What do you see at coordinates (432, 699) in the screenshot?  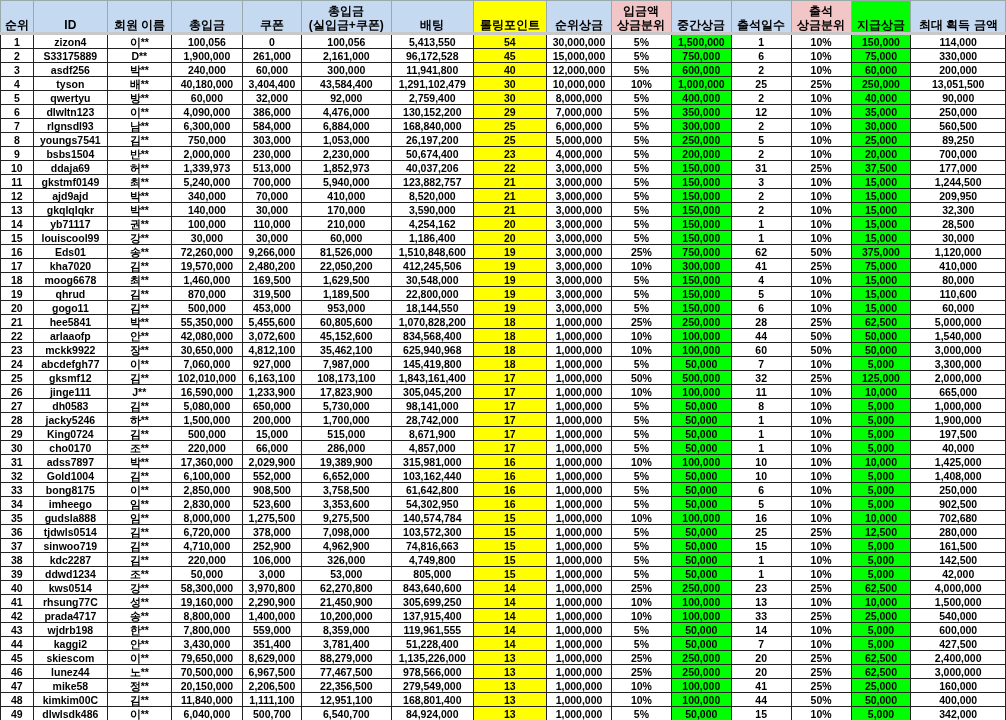 I see `table-cell: 168,801,400` at bounding box center [432, 699].